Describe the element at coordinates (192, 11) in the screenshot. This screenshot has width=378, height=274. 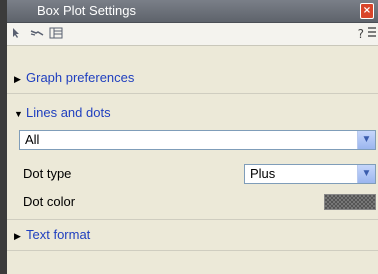
I see `title-bar: Box Plot Settings ×` at that location.